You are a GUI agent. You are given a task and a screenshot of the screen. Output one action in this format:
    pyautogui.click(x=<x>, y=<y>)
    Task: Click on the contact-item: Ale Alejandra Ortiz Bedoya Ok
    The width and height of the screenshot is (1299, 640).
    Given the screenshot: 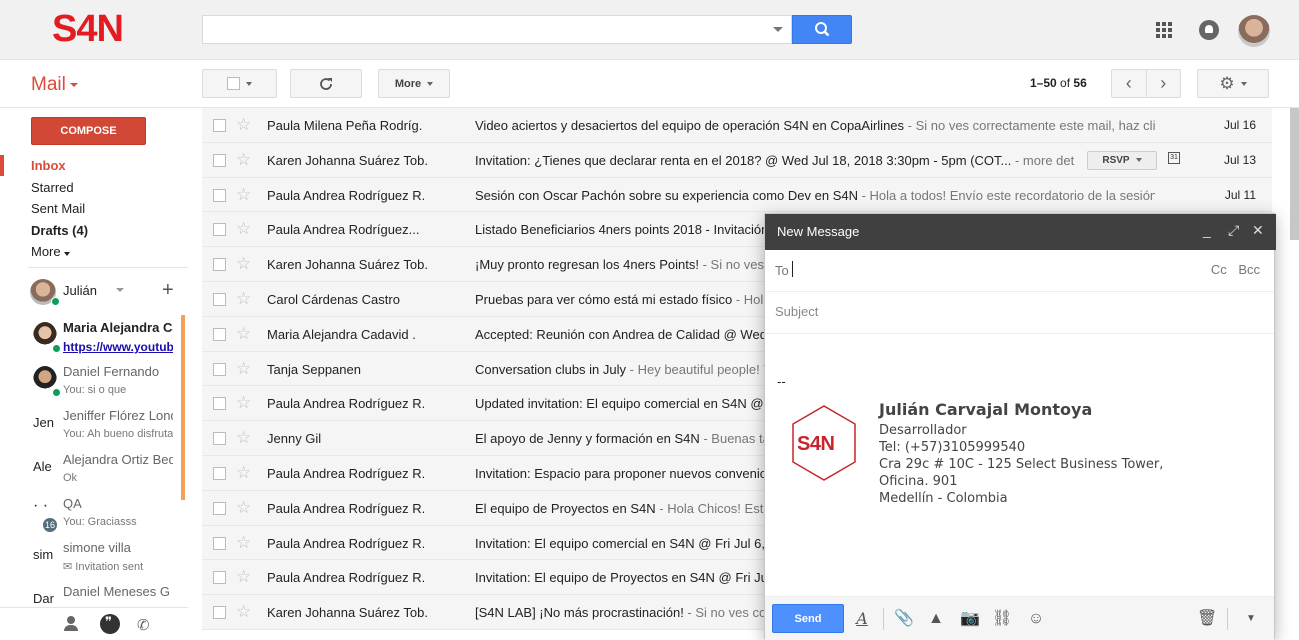 What is the action you would take?
    pyautogui.click(x=90, y=469)
    